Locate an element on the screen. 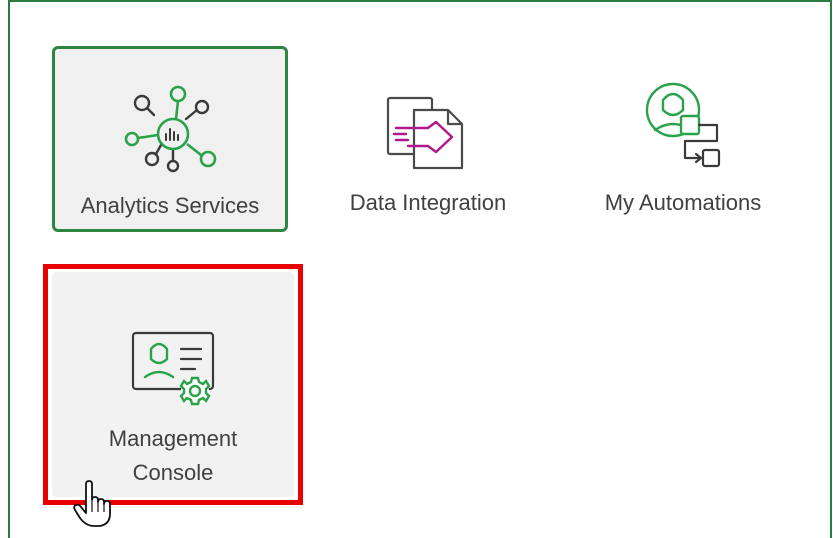 Image resolution: width=833 pixels, height=538 pixels. data-integration-icon is located at coordinates (425, 133).